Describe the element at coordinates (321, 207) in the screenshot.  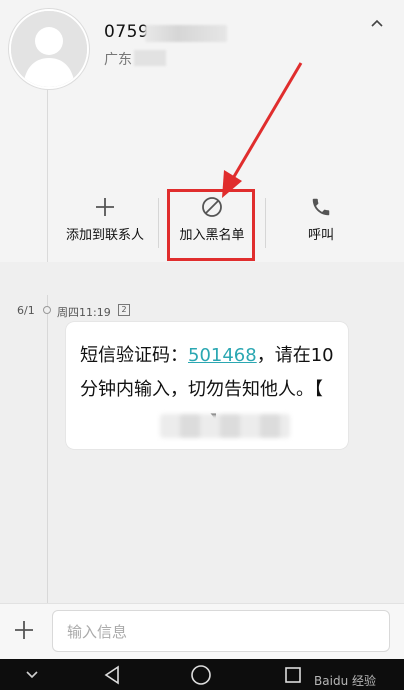
I see `phone-icon` at that location.